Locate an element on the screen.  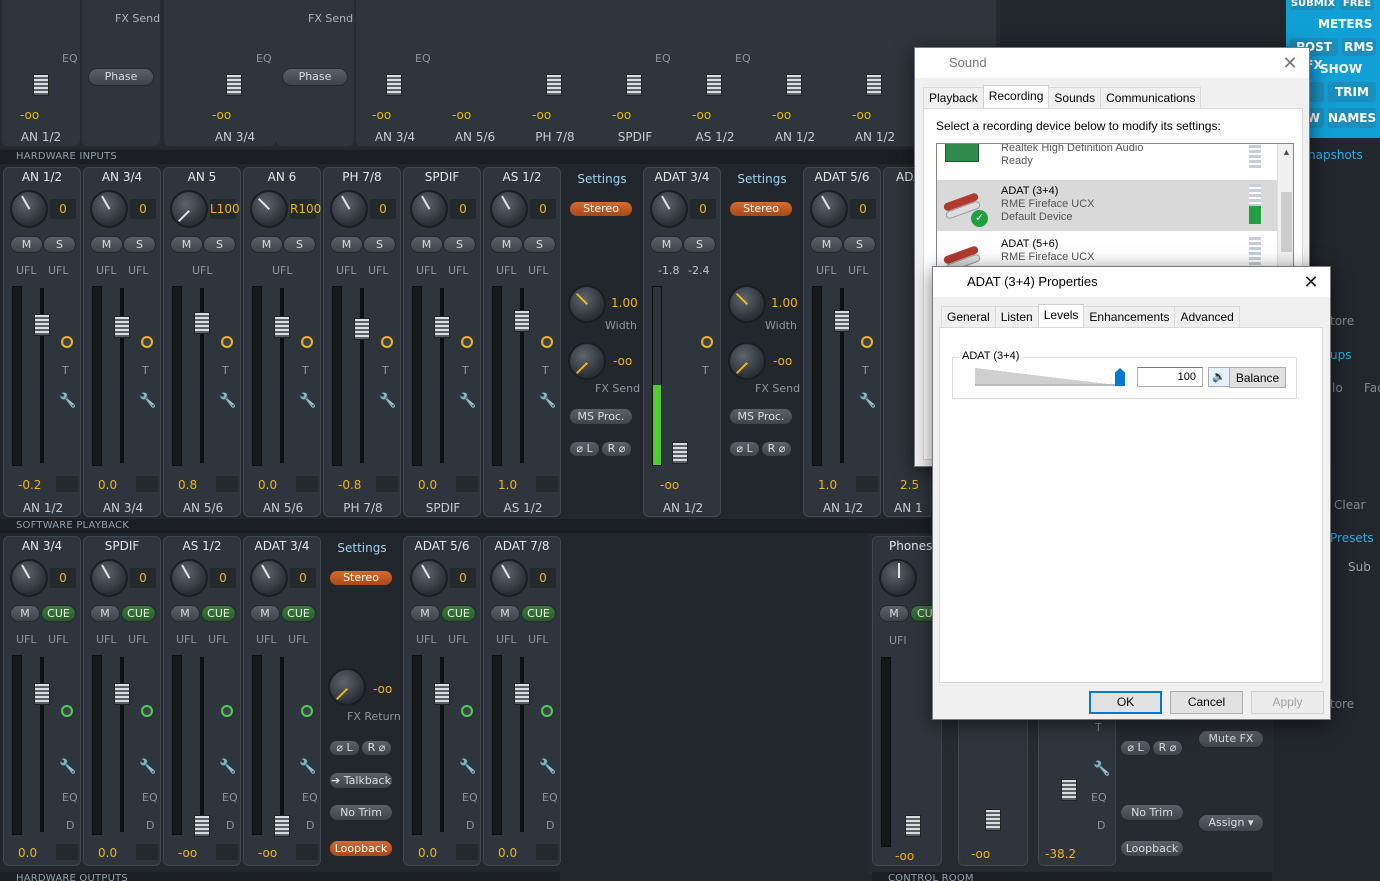
submix-button: SUBMIX is located at coordinates (1313, 5).